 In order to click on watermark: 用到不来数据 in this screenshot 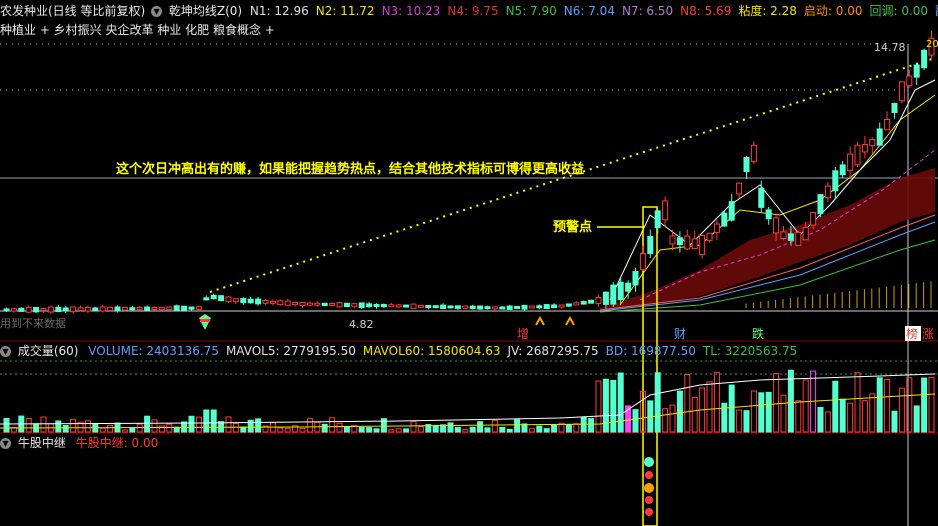, I will do `click(33, 323)`.